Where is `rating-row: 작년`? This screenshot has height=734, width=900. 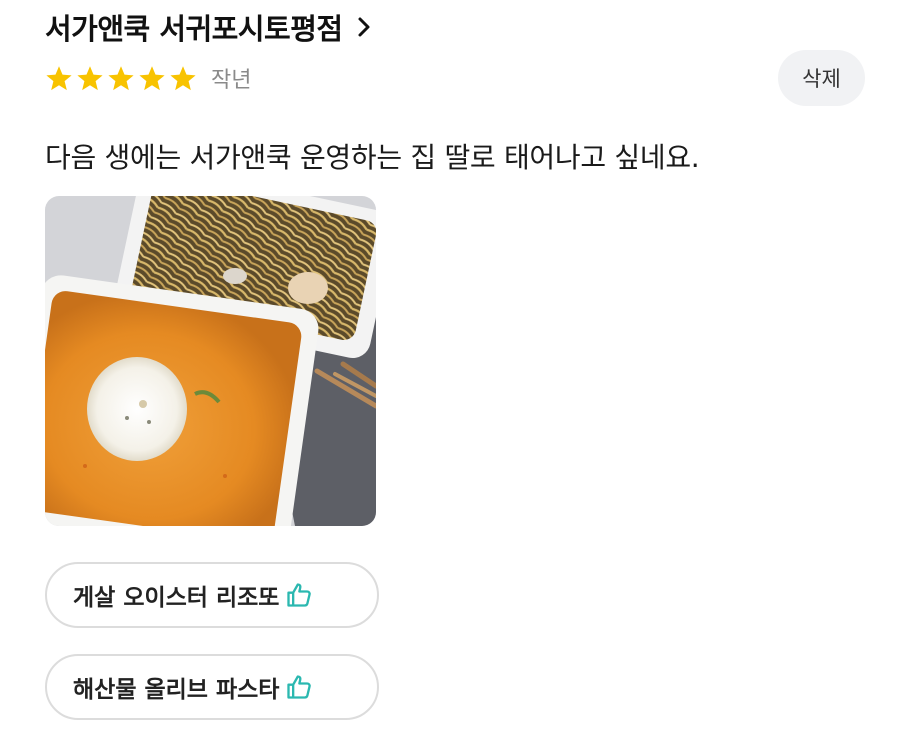
rating-row: 작년 is located at coordinates (148, 78).